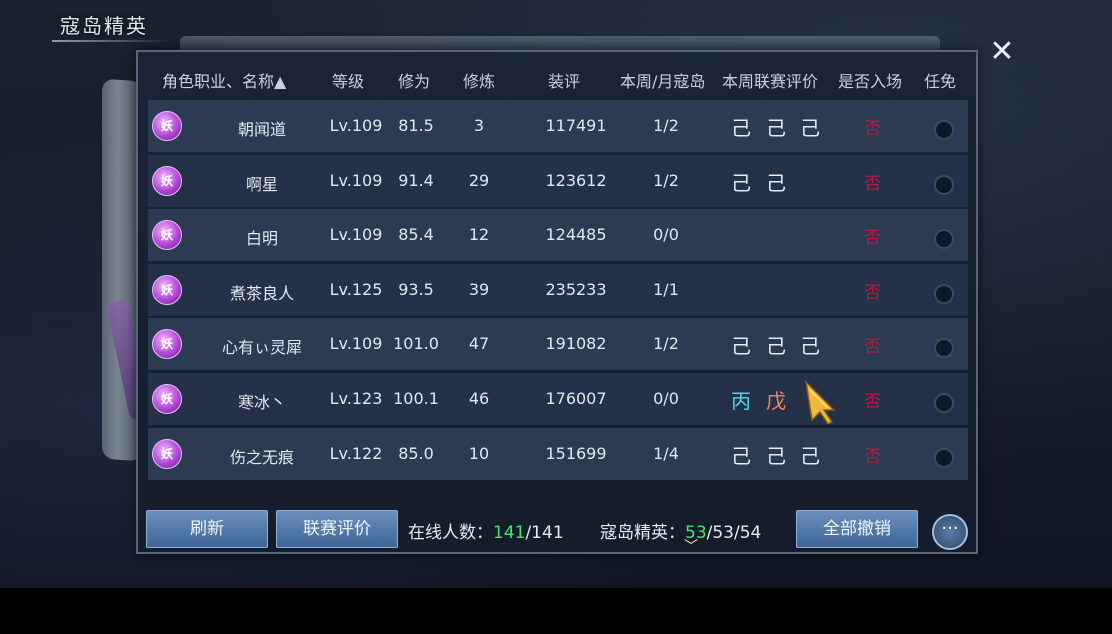 The height and width of the screenshot is (634, 1112). Describe the element at coordinates (479, 289) in the screenshot. I see `cell-training: 39` at that location.